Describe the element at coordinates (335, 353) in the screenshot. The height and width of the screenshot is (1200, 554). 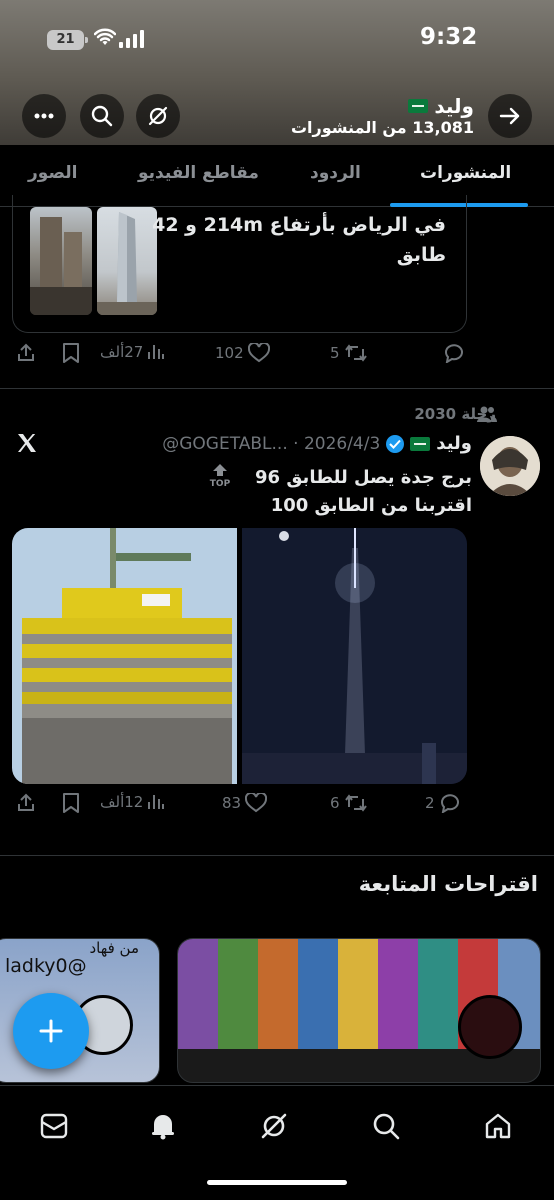
I see `repost-count: 5` at that location.